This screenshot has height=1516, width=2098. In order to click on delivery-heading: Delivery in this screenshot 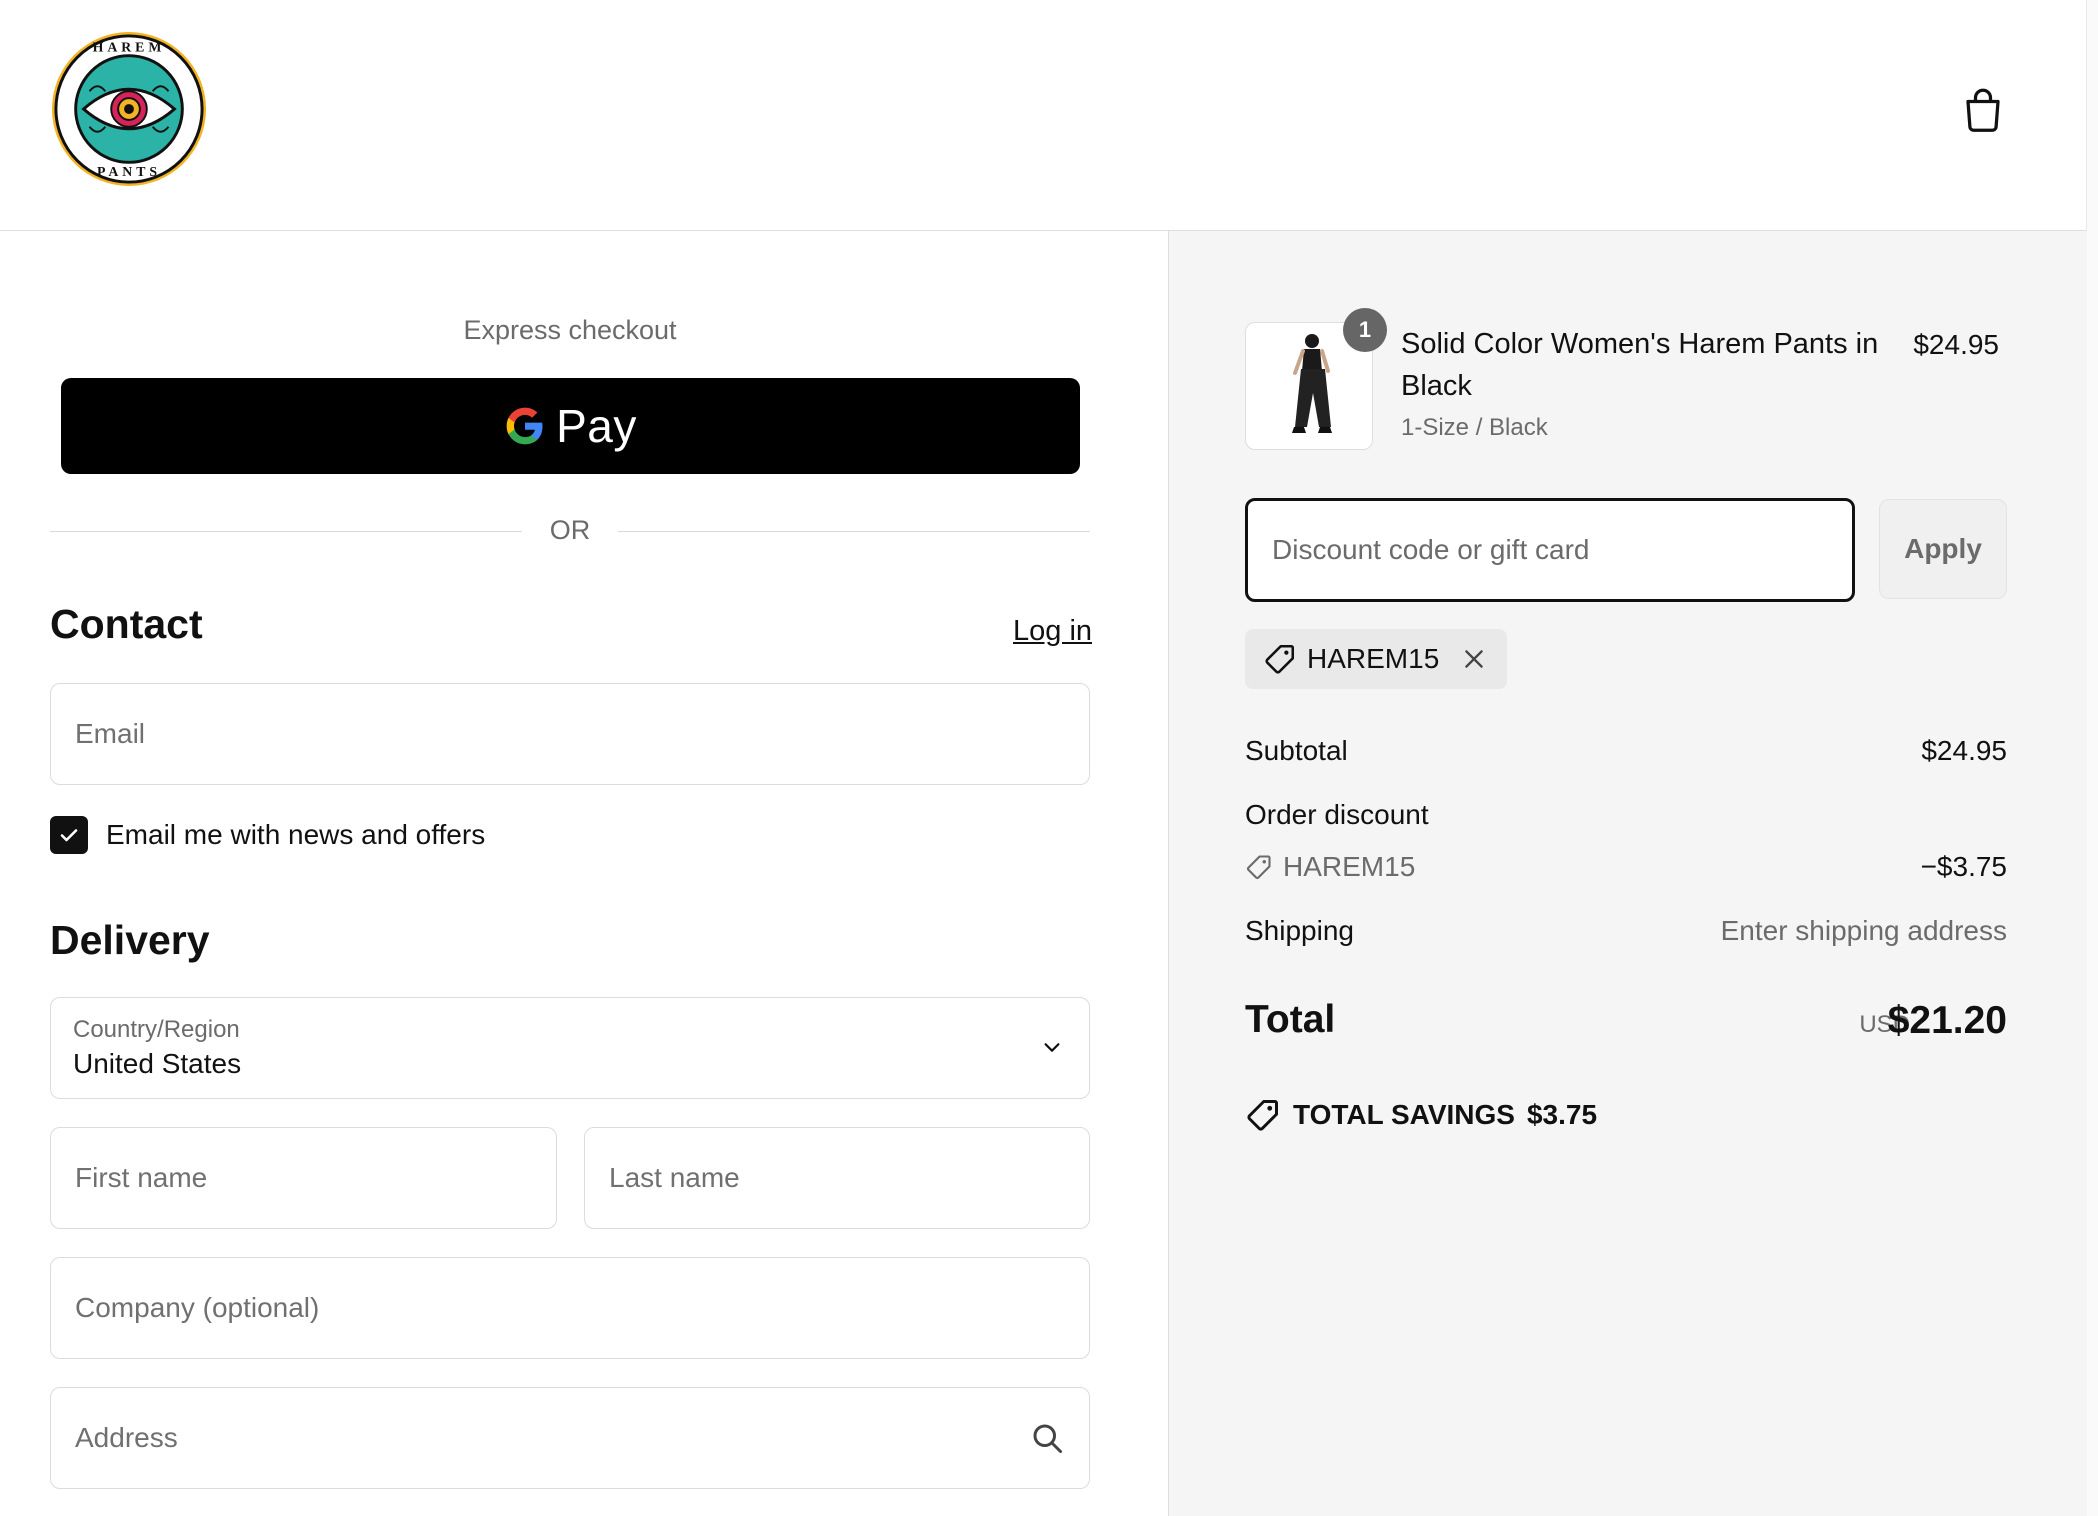, I will do `click(130, 940)`.